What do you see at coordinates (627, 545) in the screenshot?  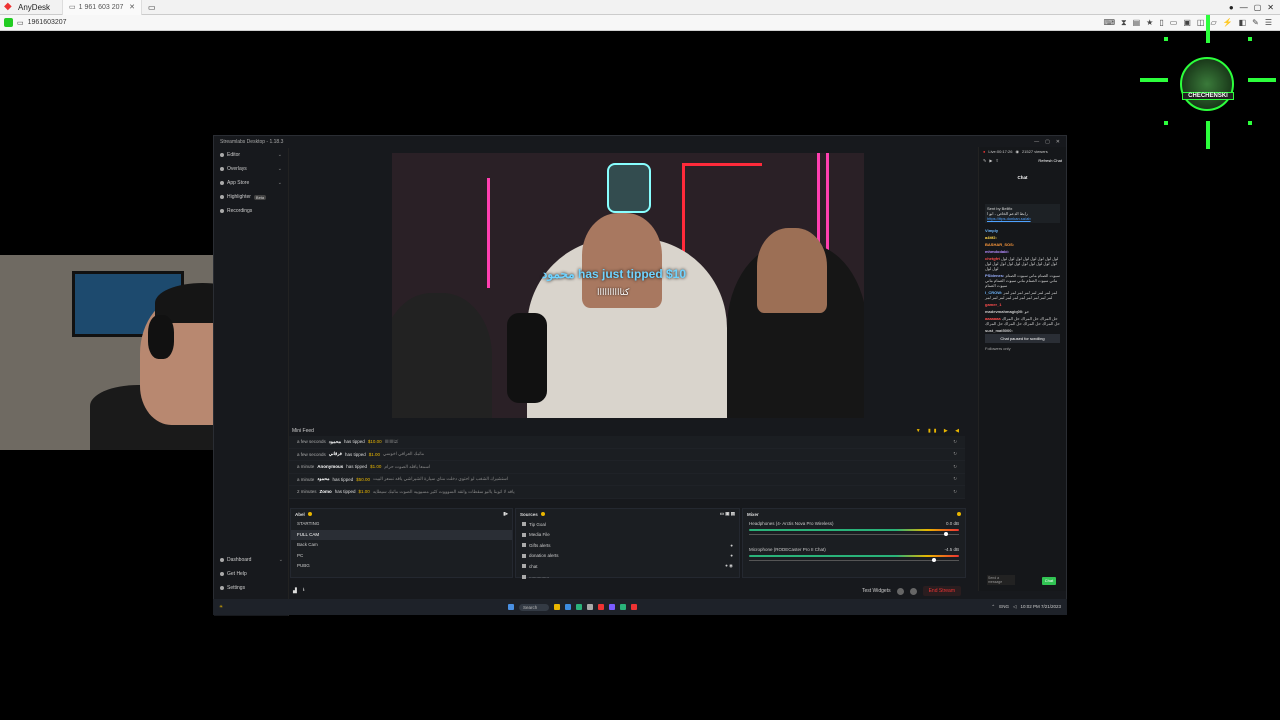 I see `source-item: Gifts alerts ●` at bounding box center [627, 545].